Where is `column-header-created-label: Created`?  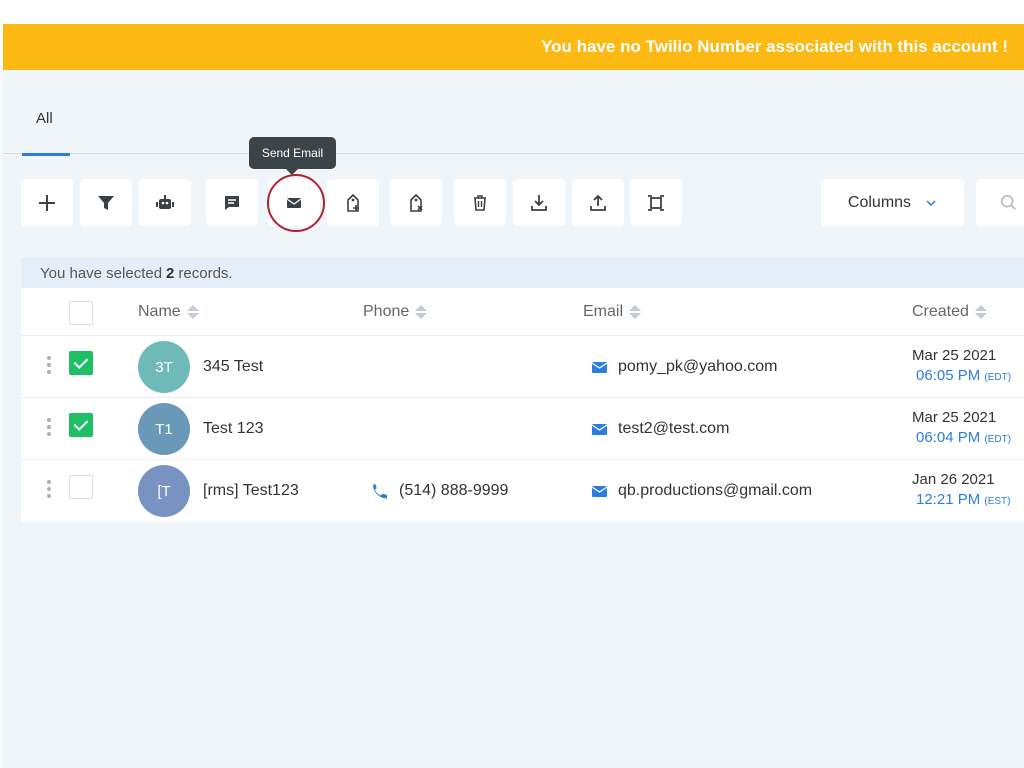 column-header-created-label: Created is located at coordinates (940, 311).